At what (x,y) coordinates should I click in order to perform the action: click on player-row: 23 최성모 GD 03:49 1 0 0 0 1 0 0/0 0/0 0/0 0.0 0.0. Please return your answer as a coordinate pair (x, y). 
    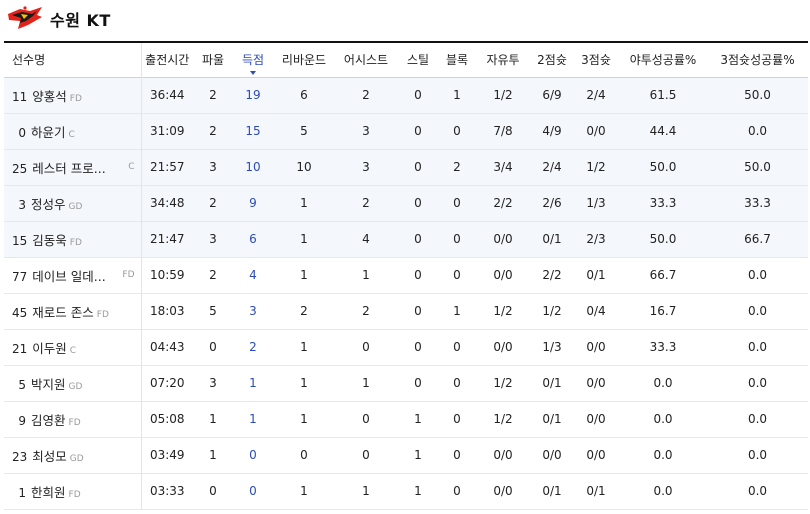
    Looking at the image, I should click on (406, 455).